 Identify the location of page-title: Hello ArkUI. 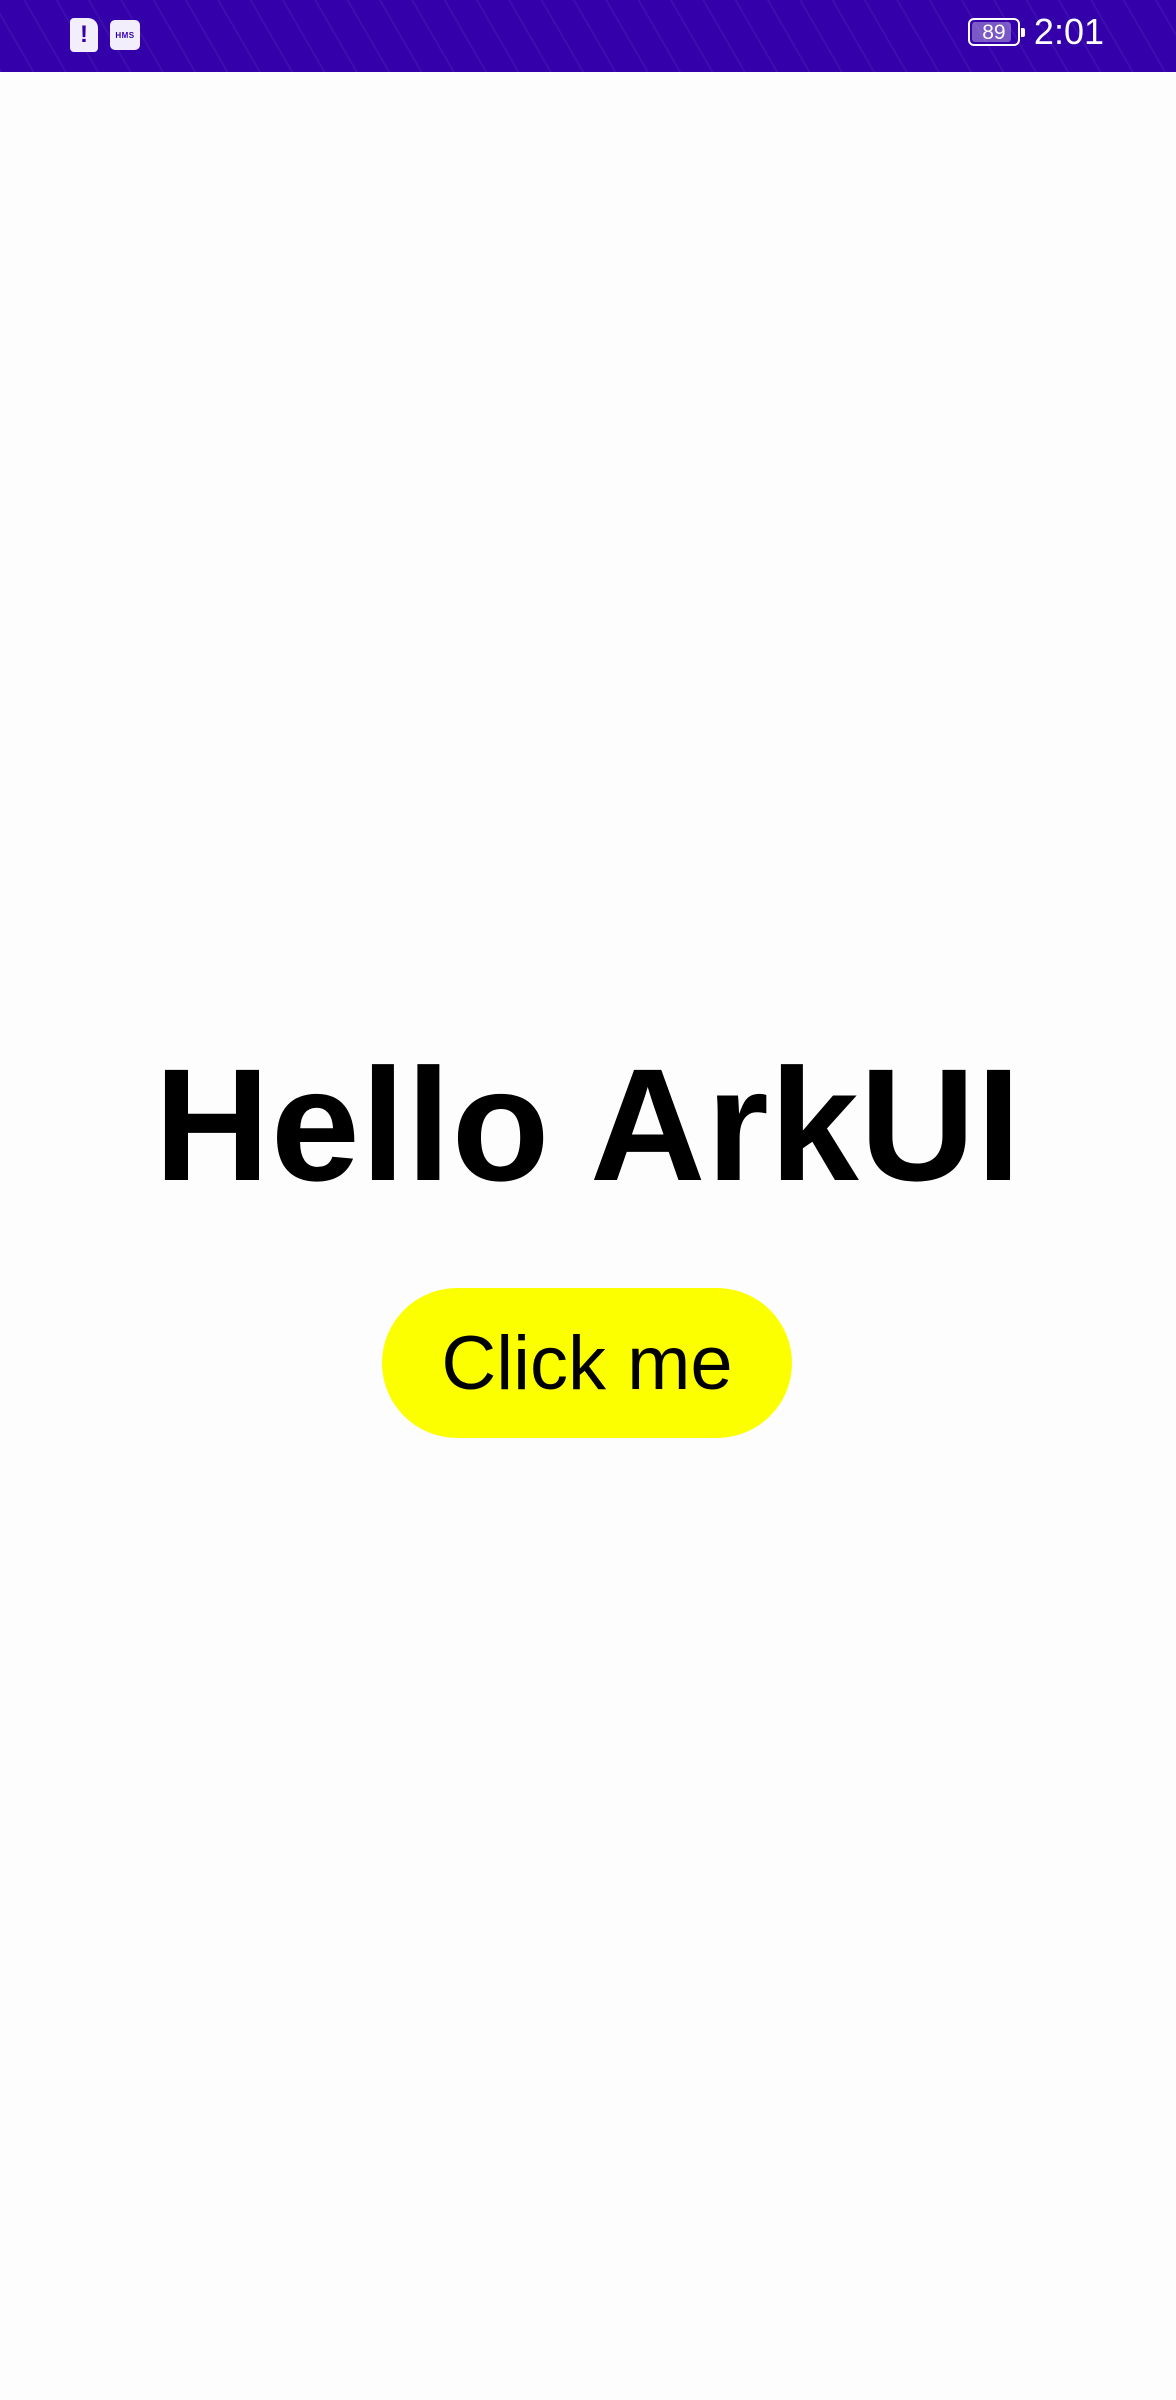
(588, 1124).